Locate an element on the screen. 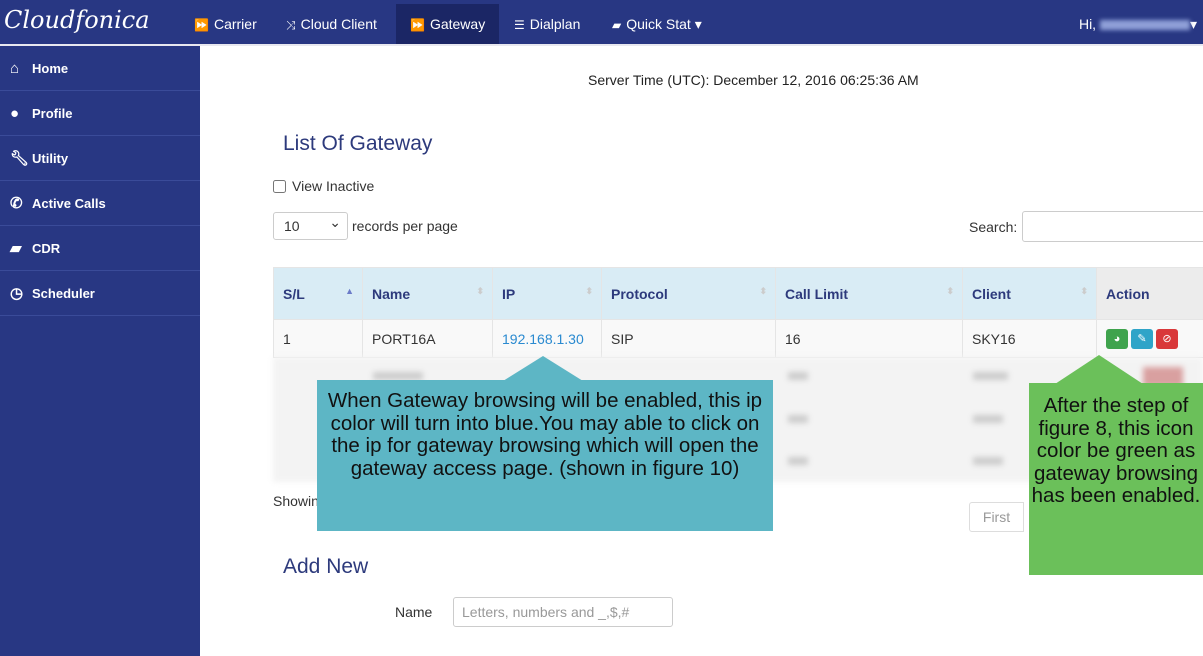  header-label: IP is located at coordinates (509, 293).